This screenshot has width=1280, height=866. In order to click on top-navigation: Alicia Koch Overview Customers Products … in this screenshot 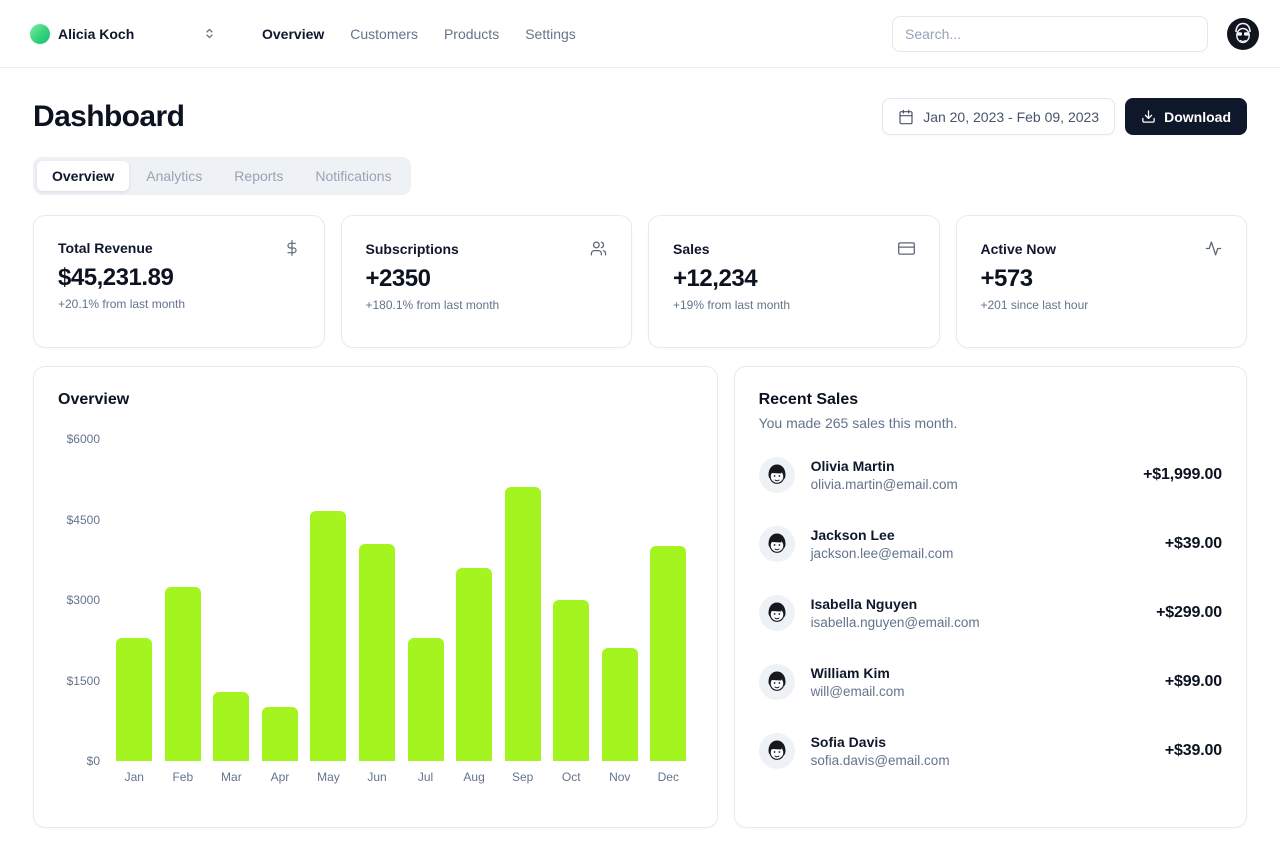, I will do `click(640, 34)`.